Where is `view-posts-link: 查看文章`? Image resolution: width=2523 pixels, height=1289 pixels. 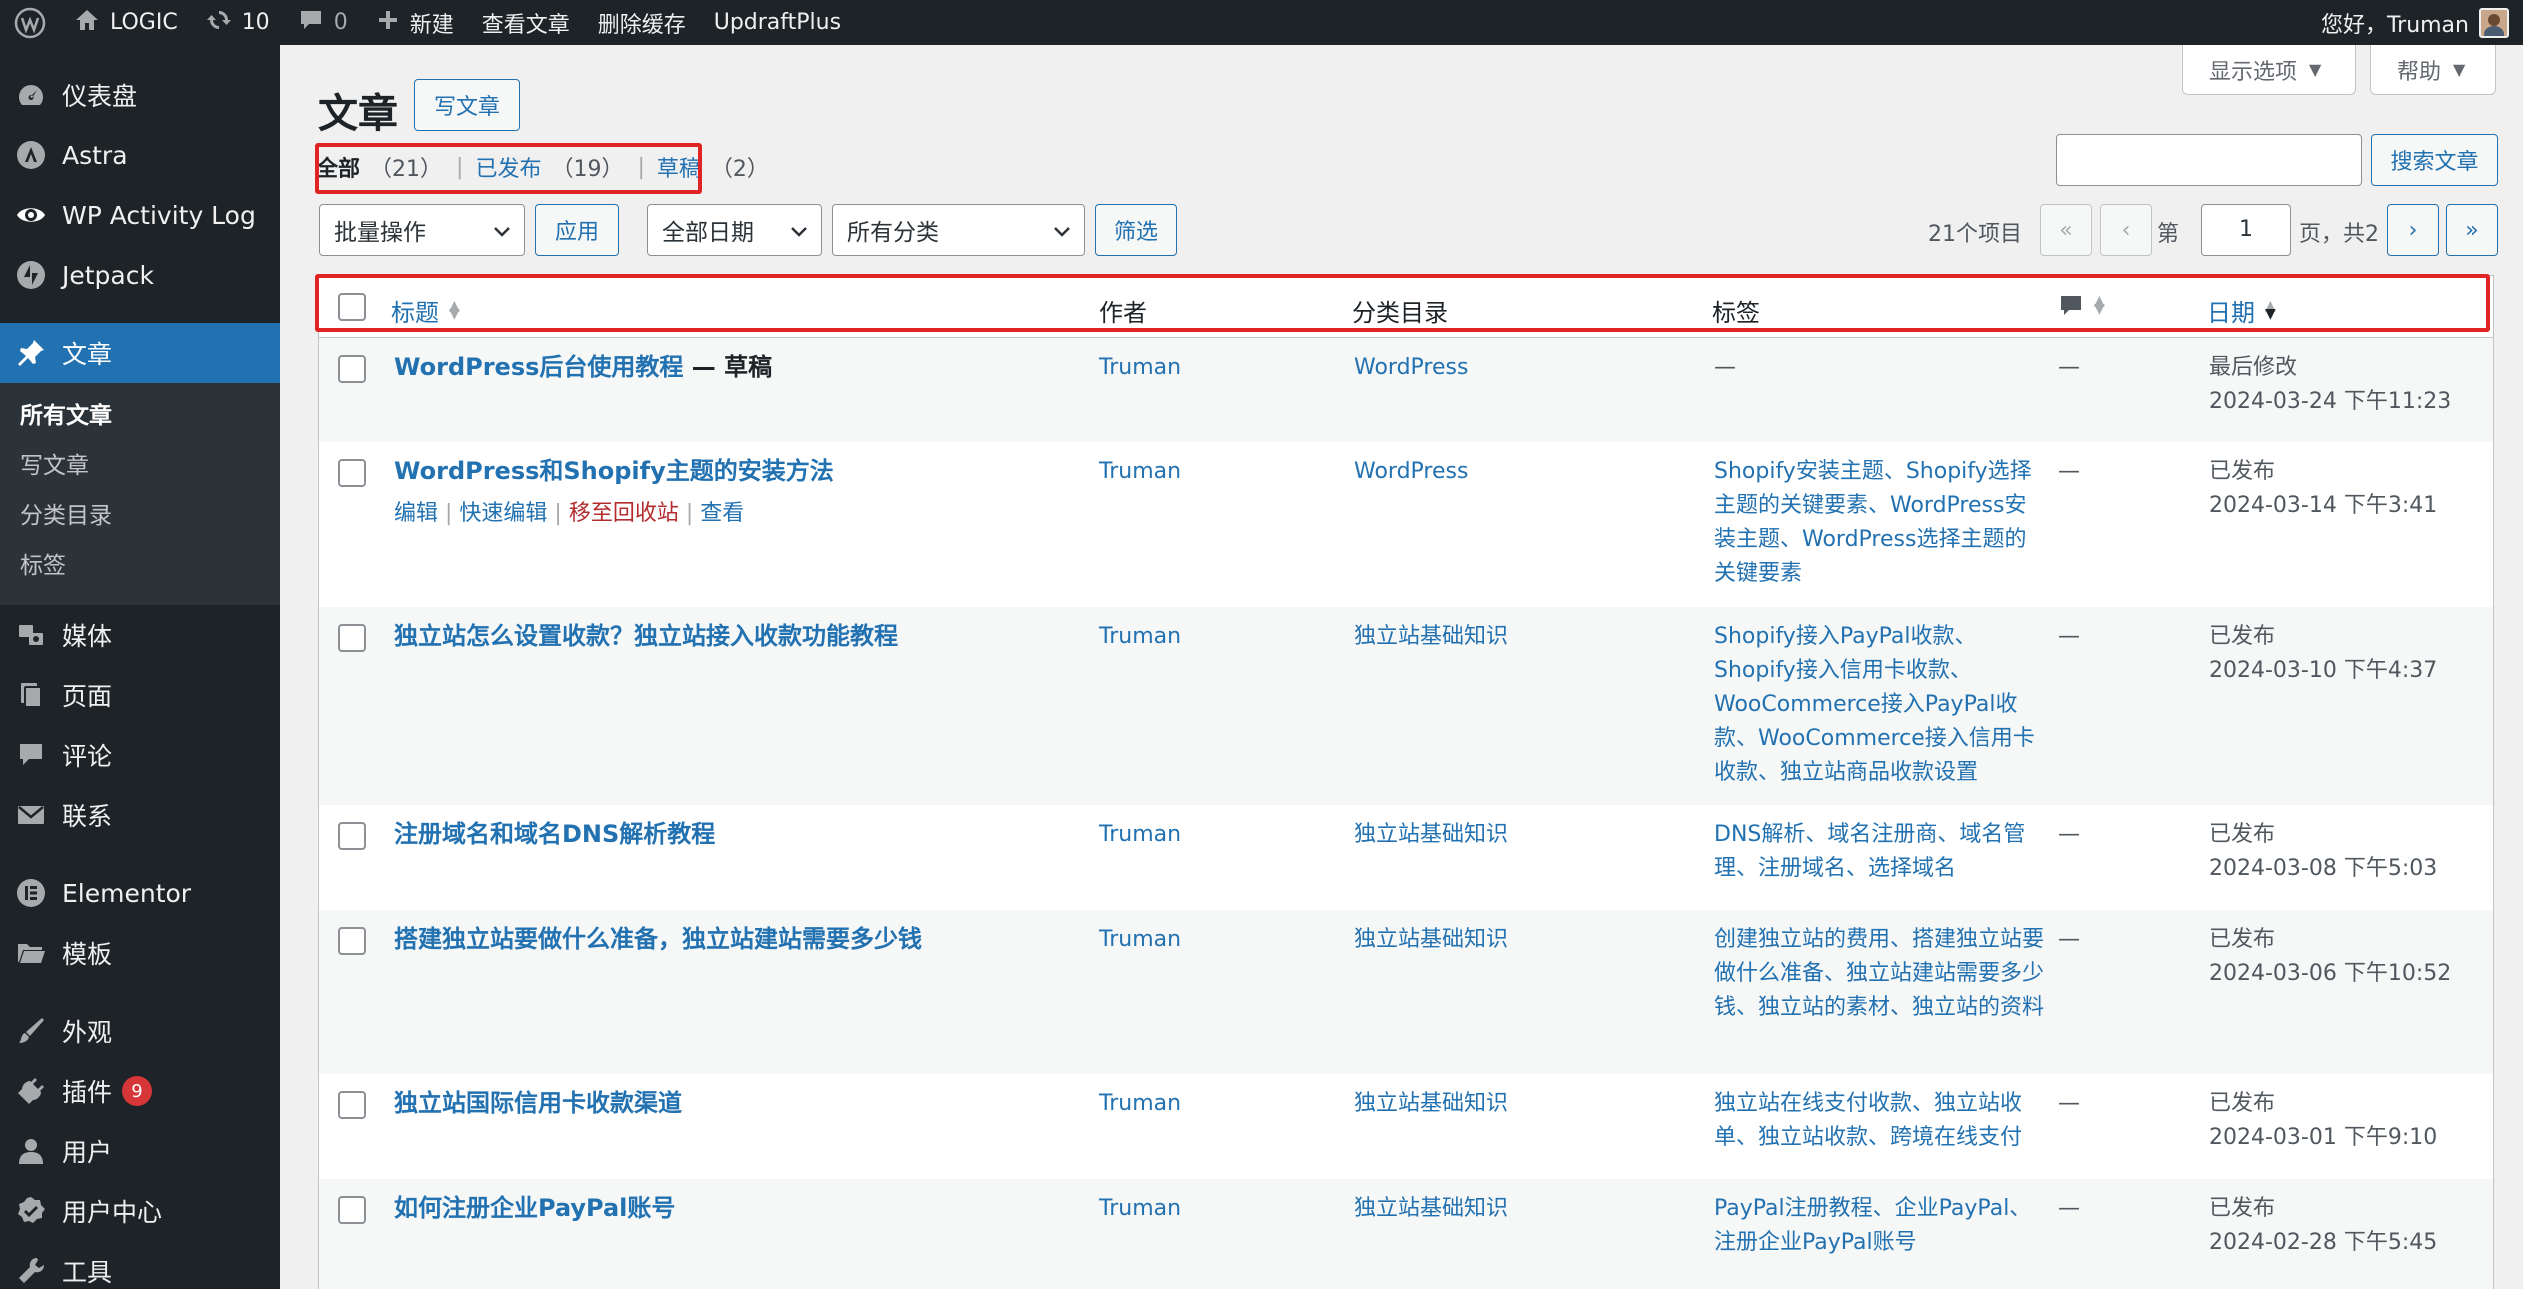 view-posts-link: 查看文章 is located at coordinates (526, 22).